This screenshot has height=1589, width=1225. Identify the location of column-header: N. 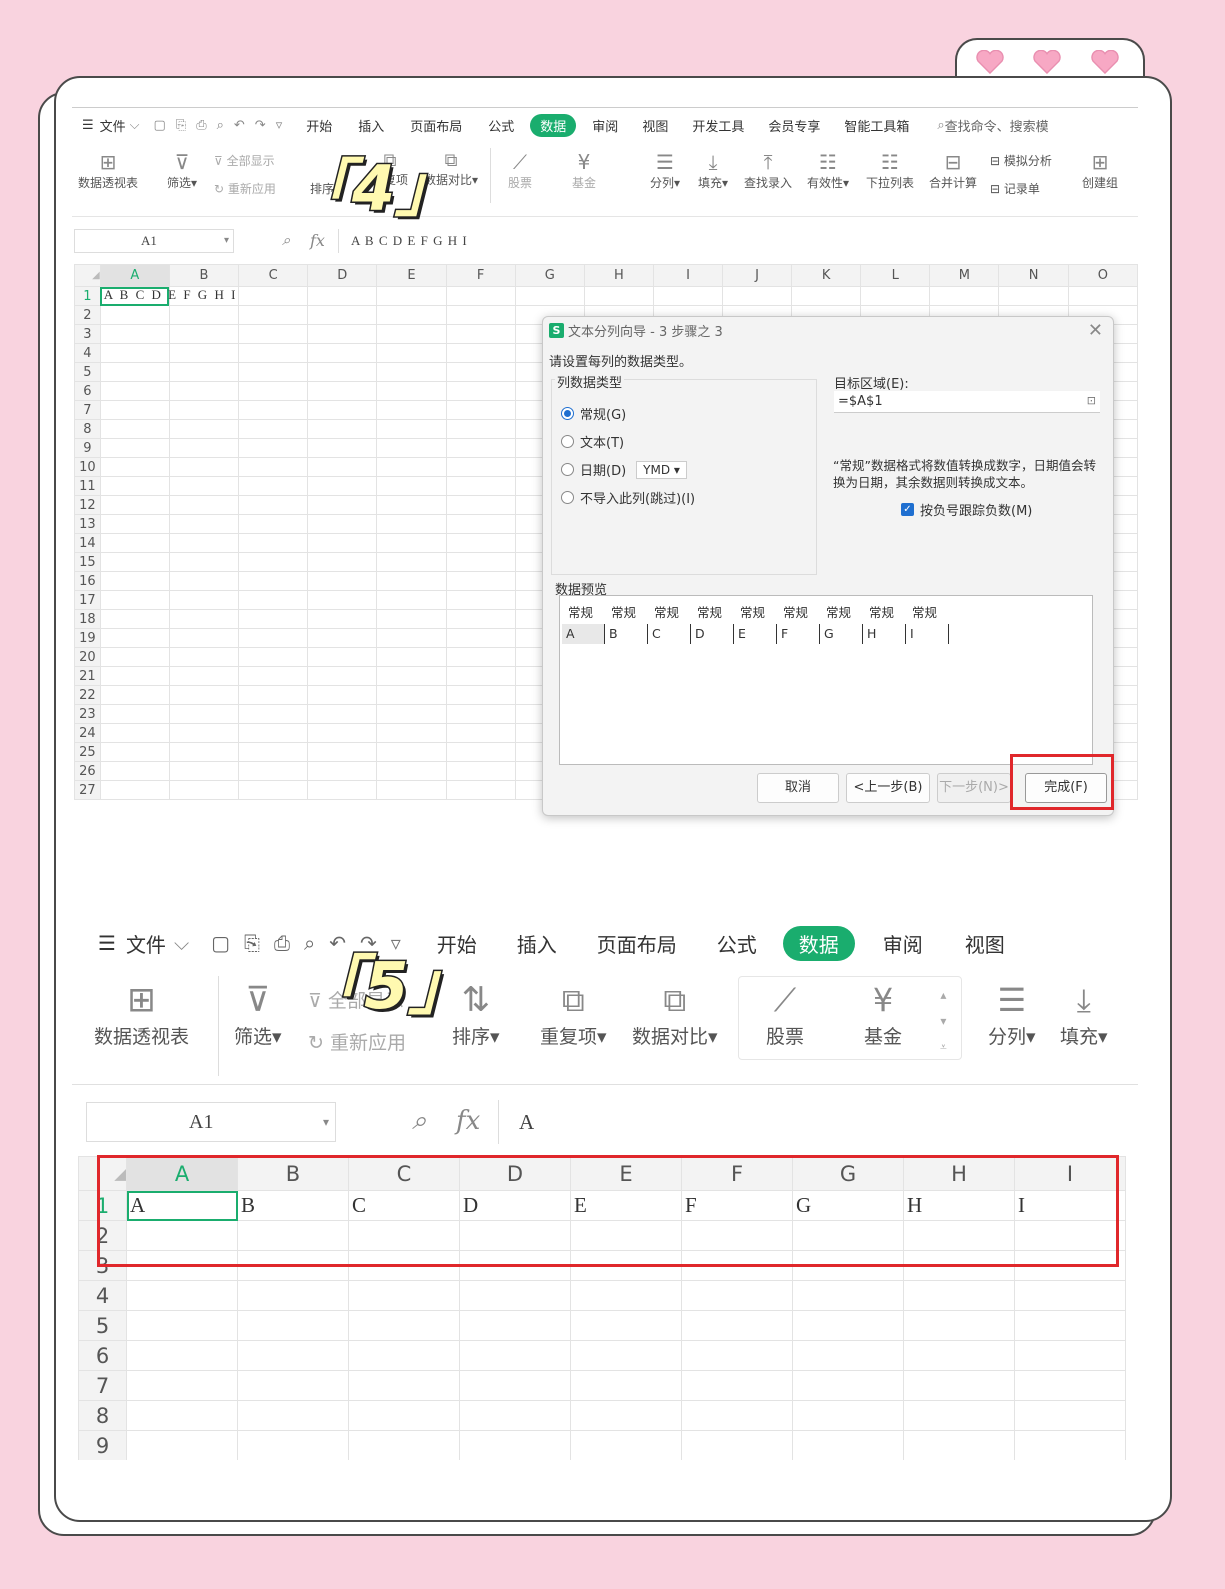
(1033, 275).